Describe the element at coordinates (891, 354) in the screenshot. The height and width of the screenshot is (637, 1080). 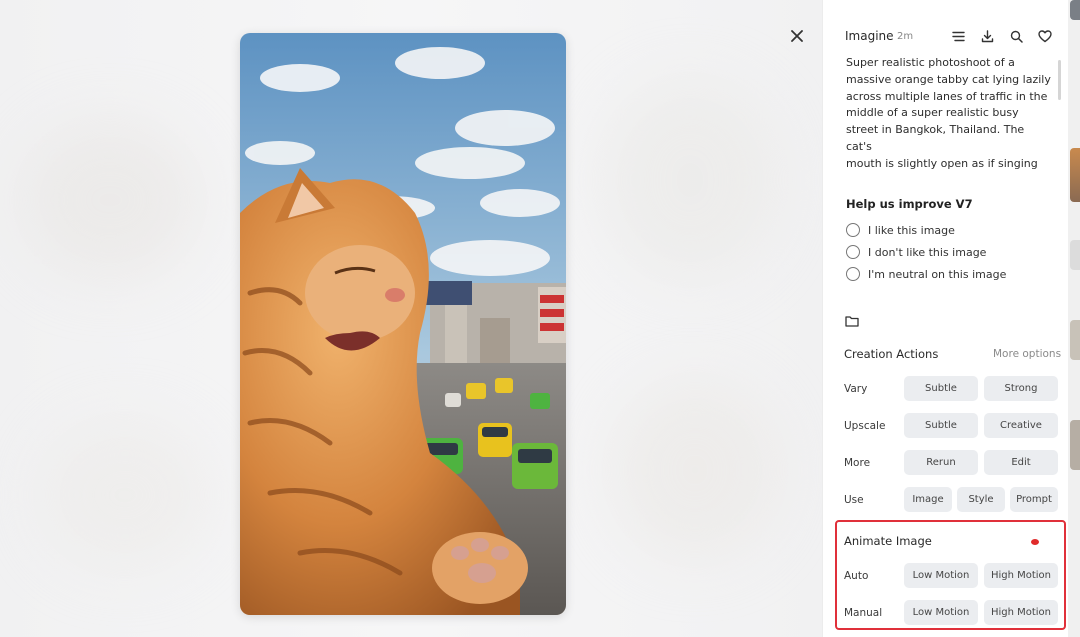
I see `creation-actions-title: Creation Actions` at that location.